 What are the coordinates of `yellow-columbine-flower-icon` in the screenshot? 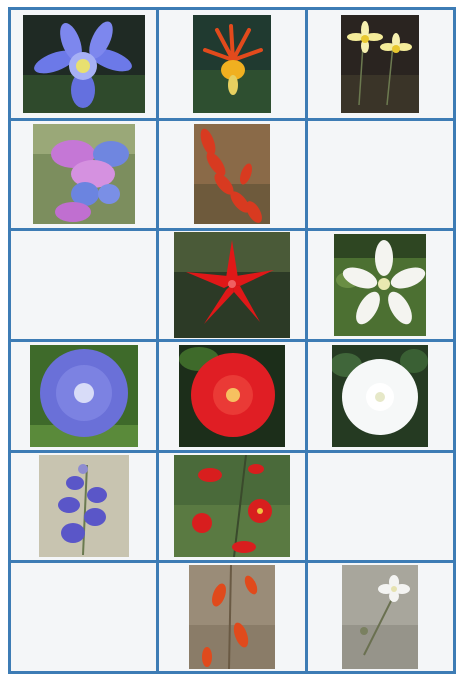 It's located at (380, 63).